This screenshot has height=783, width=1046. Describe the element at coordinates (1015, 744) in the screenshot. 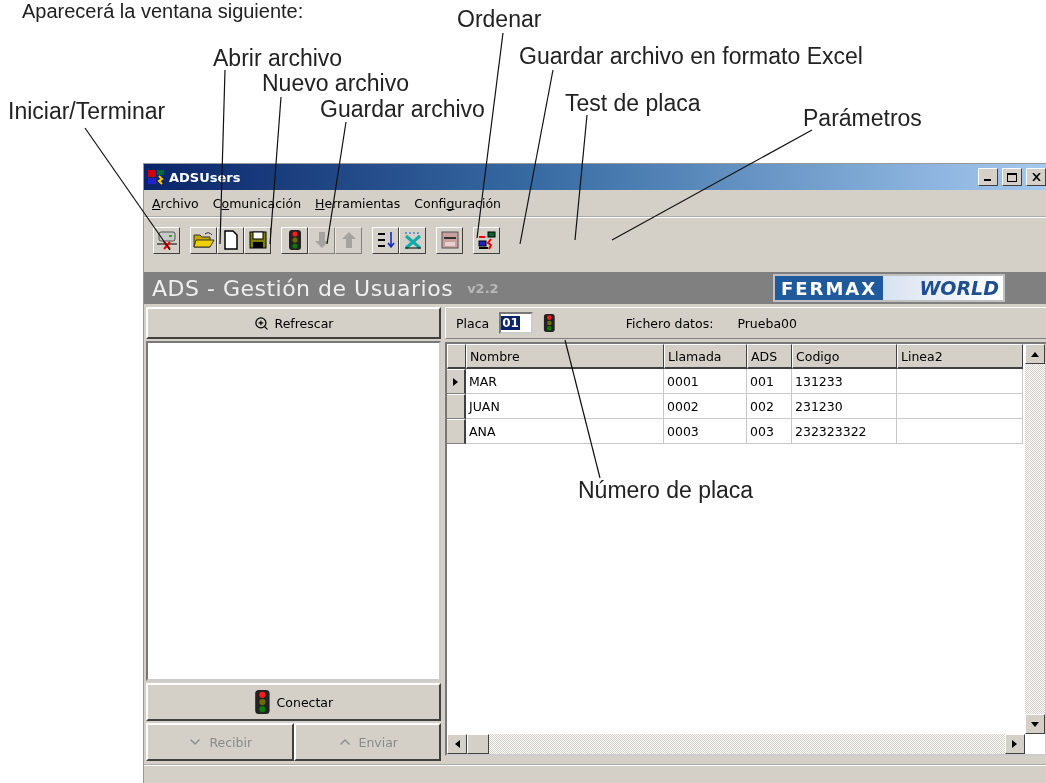

I see `scroll-right-button` at that location.